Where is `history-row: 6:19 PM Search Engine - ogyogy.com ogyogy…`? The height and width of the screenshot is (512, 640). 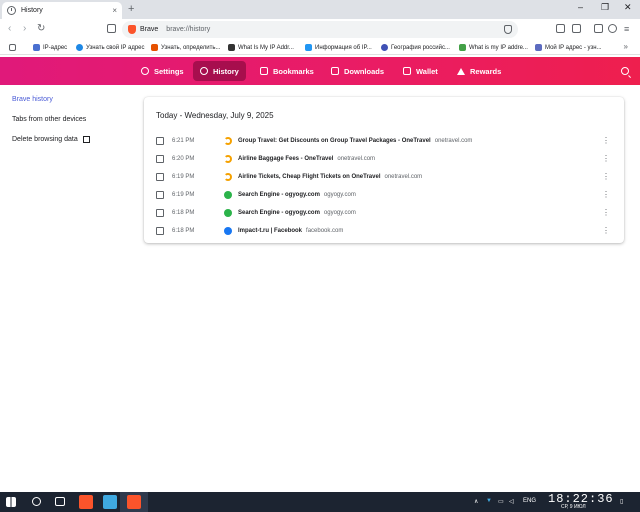
history-row: 6:19 PM Search Engine - ogyogy.com ogyogy… is located at coordinates (384, 195).